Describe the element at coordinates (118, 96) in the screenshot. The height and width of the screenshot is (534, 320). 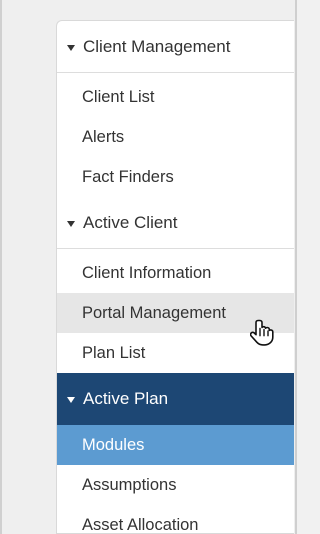
I see `sidebar-item-label: Client List` at that location.